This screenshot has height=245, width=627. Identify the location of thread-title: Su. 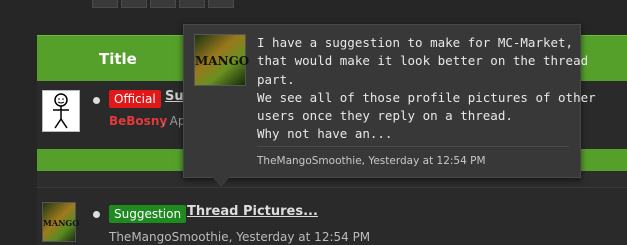
(174, 96).